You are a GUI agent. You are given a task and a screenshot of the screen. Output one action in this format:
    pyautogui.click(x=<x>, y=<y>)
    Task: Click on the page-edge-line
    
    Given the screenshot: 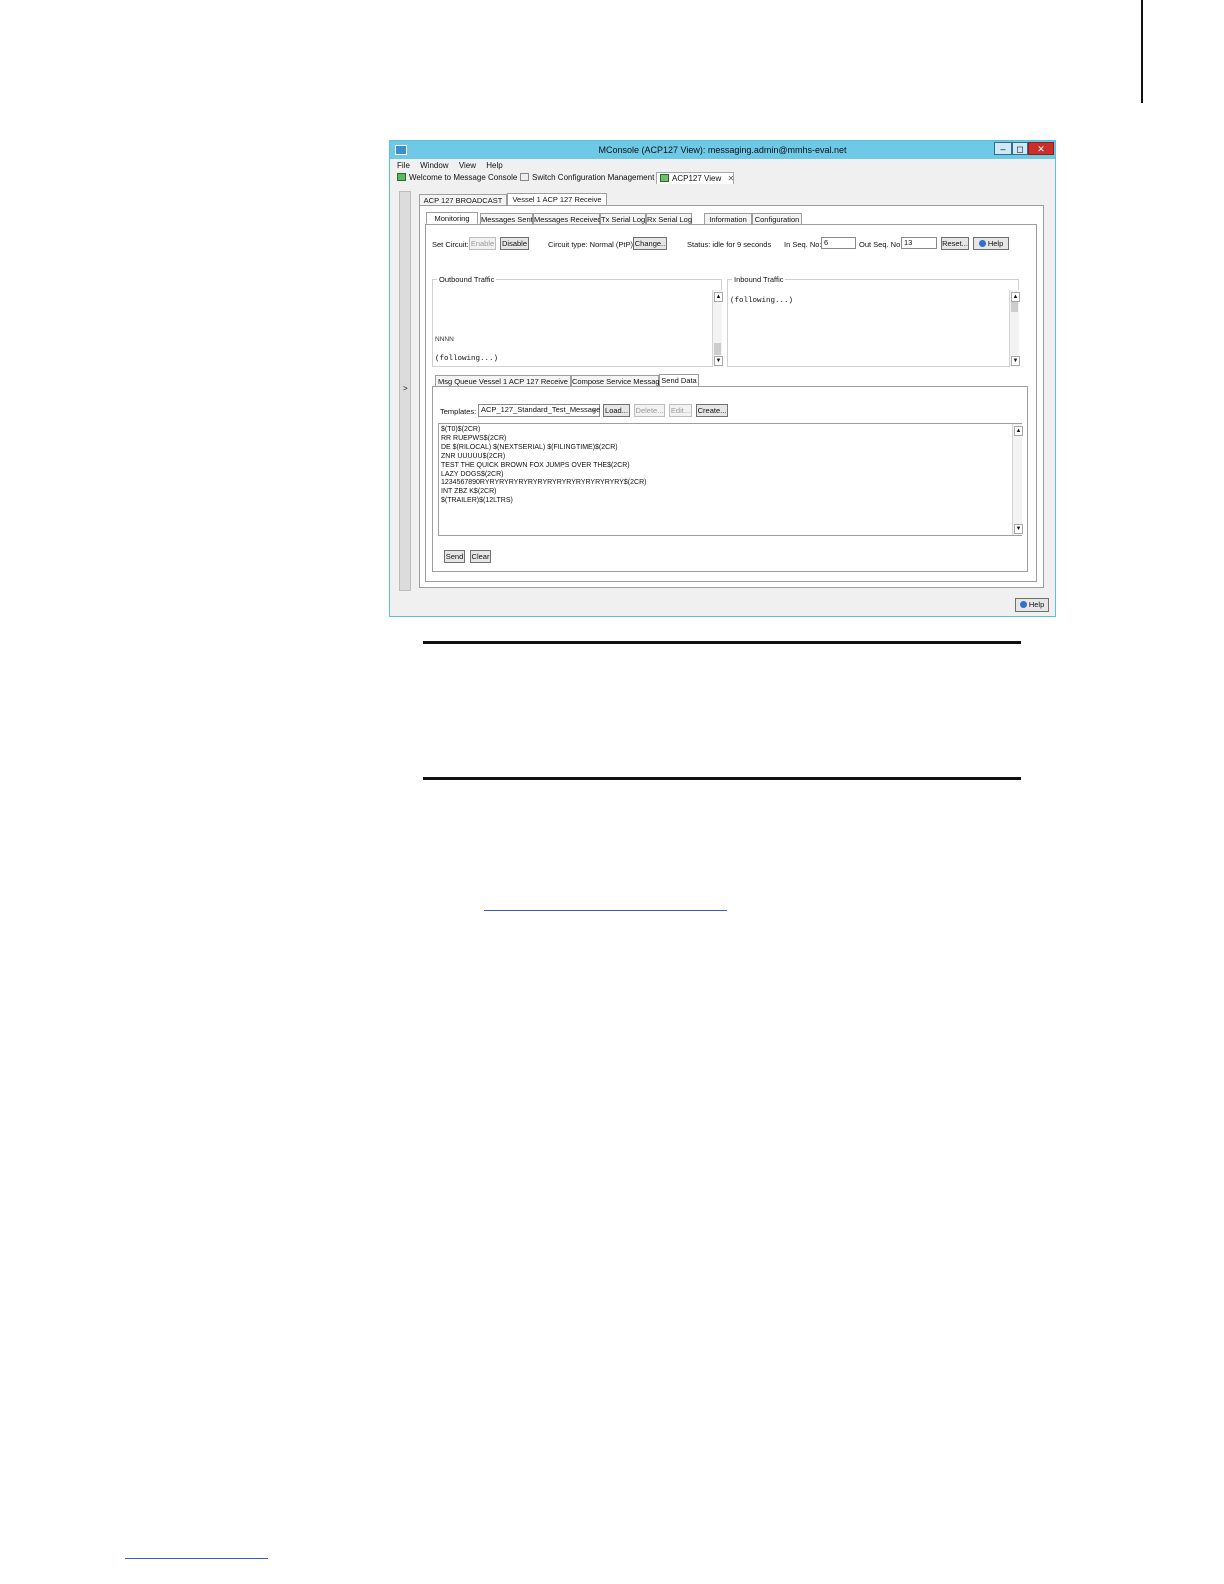 What is the action you would take?
    pyautogui.click(x=1142, y=51)
    